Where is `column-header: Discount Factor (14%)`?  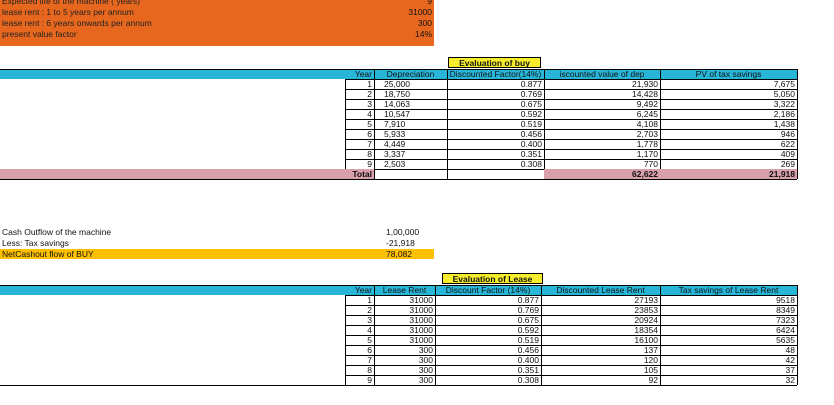
column-header: Discount Factor (14%) is located at coordinates (488, 290).